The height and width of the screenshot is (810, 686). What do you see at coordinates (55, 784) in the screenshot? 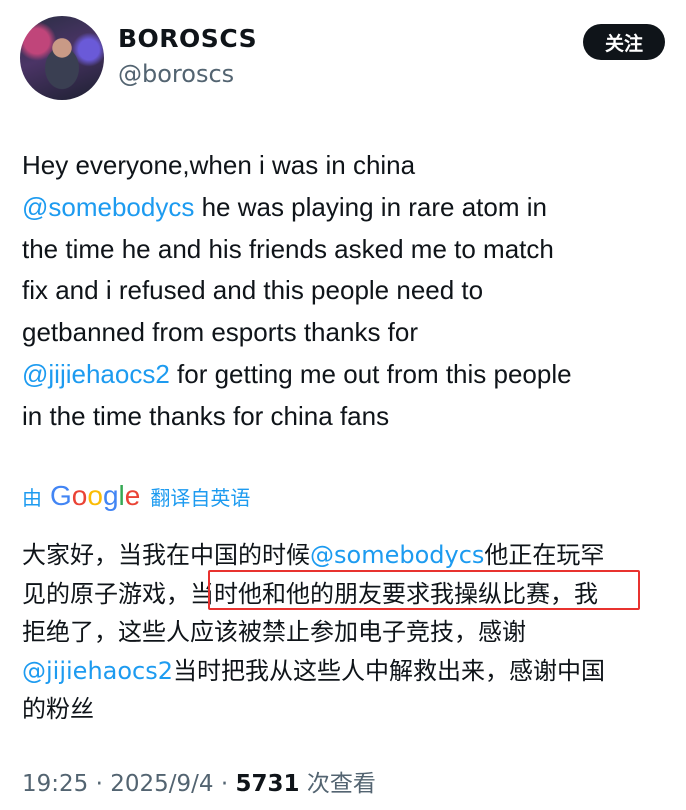
I see `tweet-time: 19:25` at bounding box center [55, 784].